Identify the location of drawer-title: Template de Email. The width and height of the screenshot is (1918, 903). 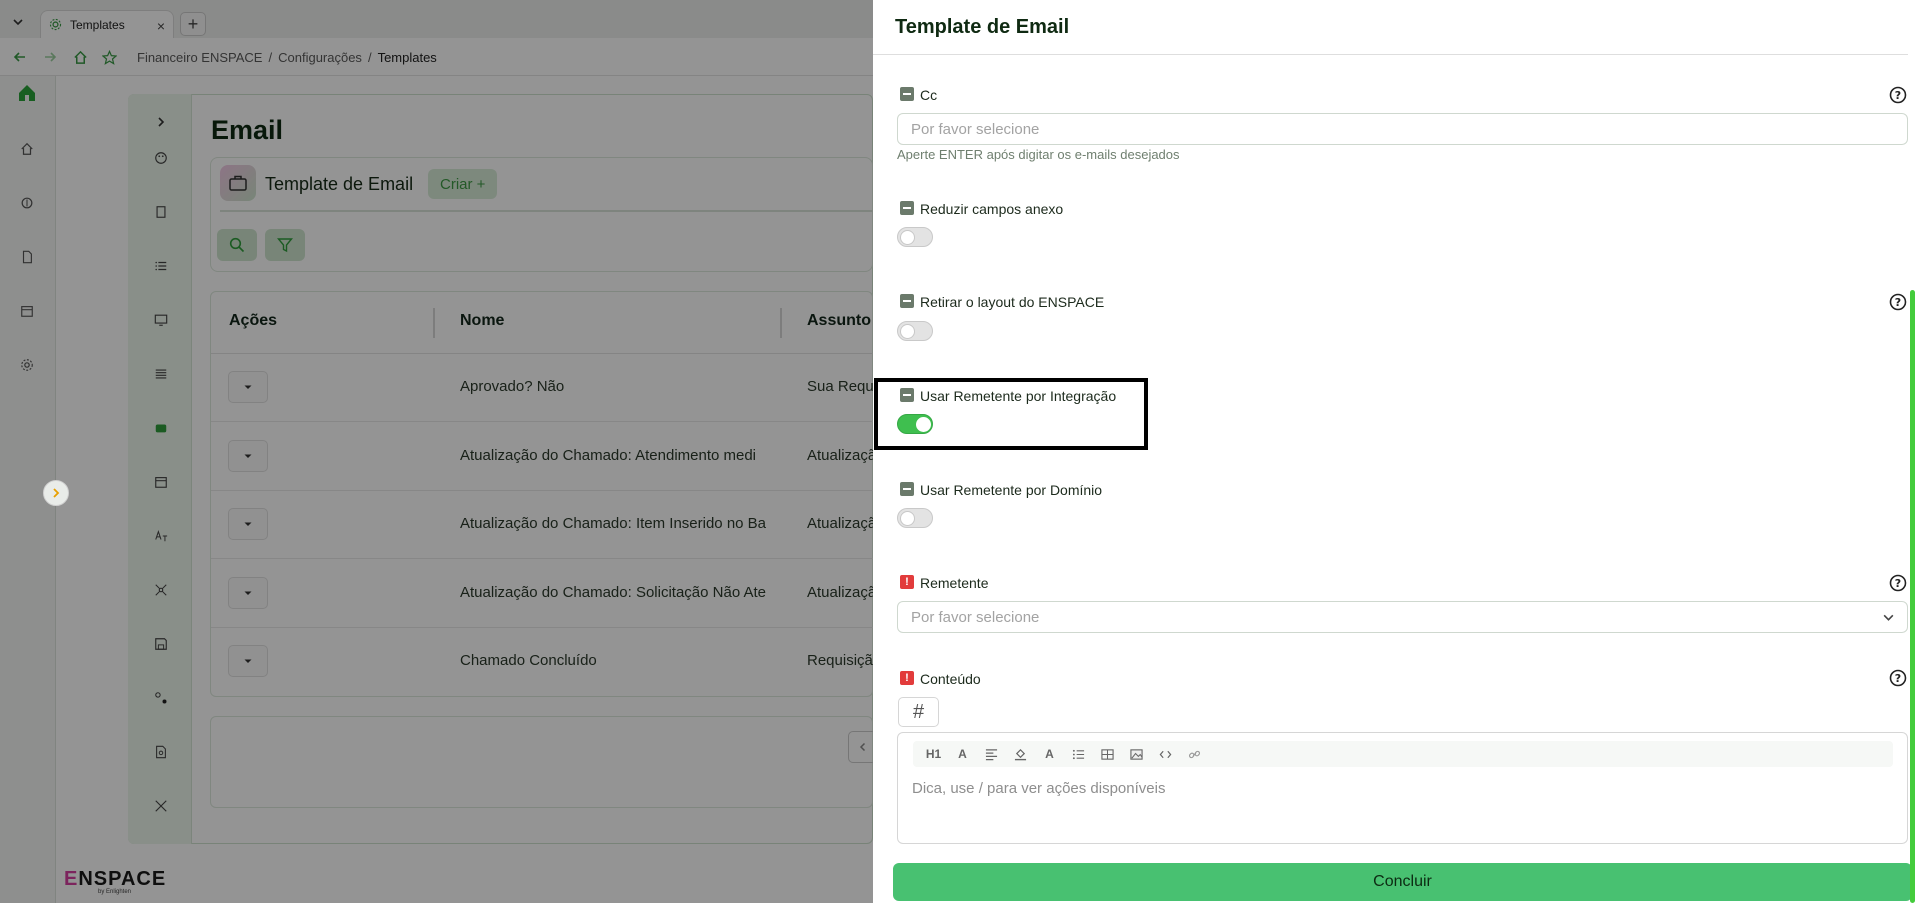
(982, 27).